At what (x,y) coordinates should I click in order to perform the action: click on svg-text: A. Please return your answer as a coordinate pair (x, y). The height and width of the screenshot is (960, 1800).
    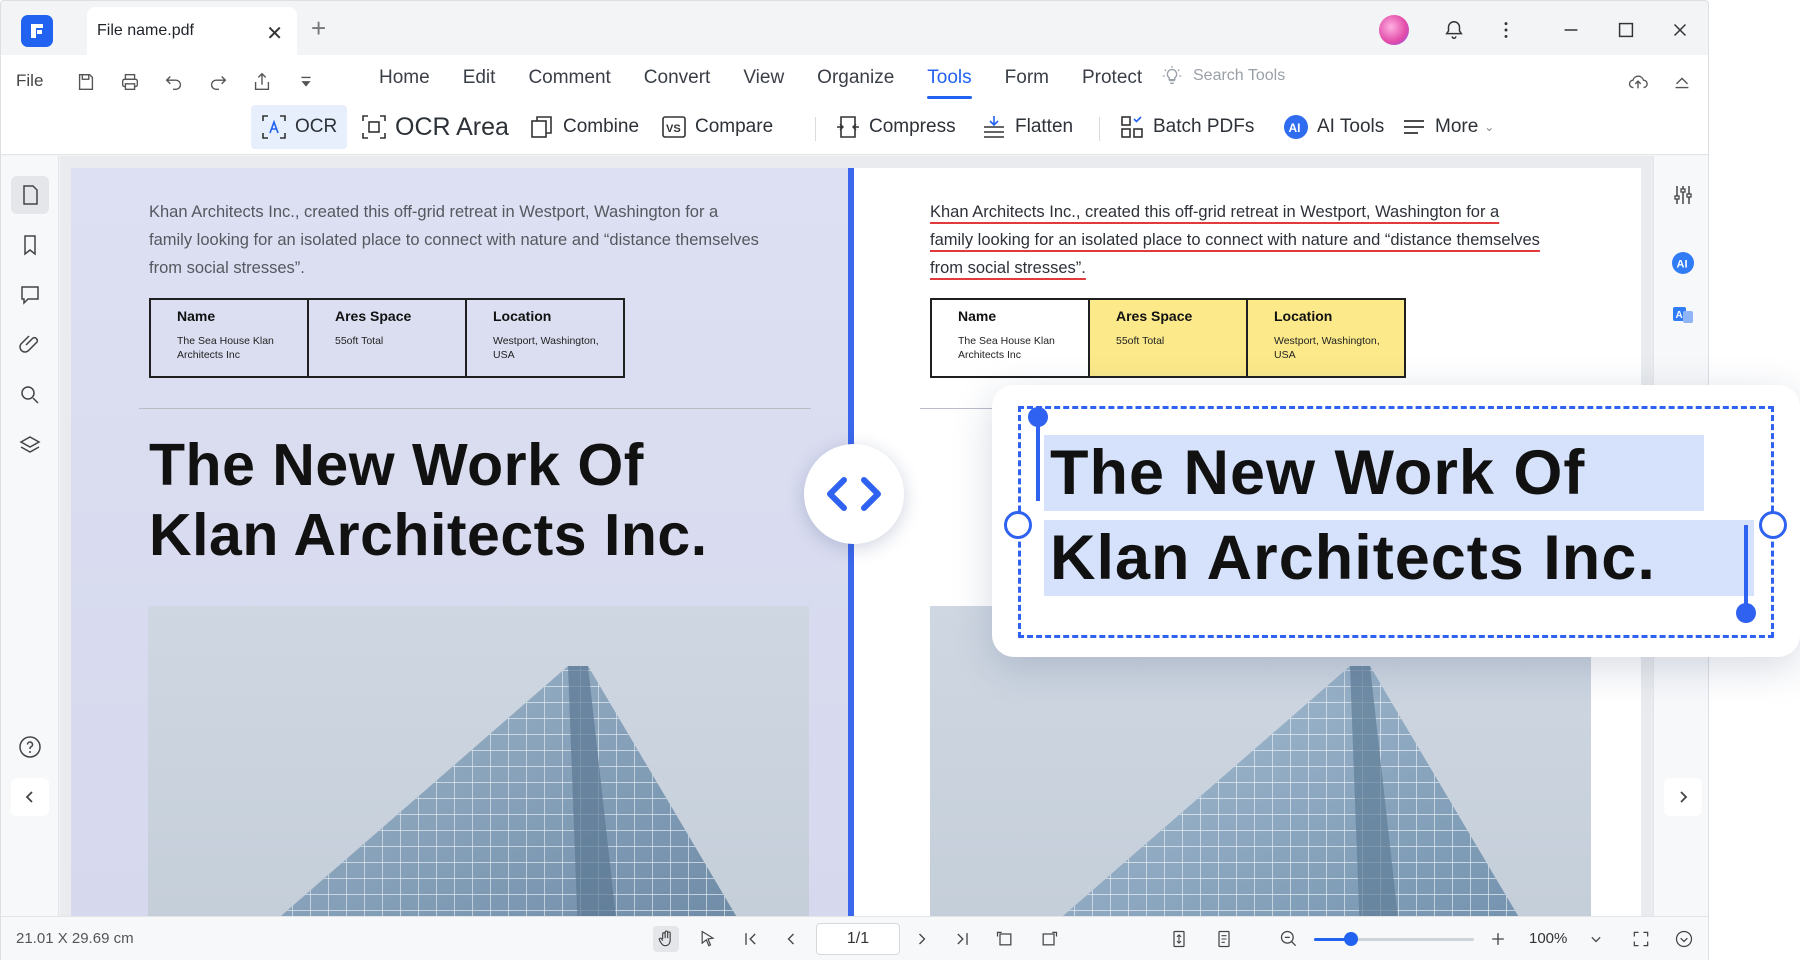
    Looking at the image, I should click on (1679, 315).